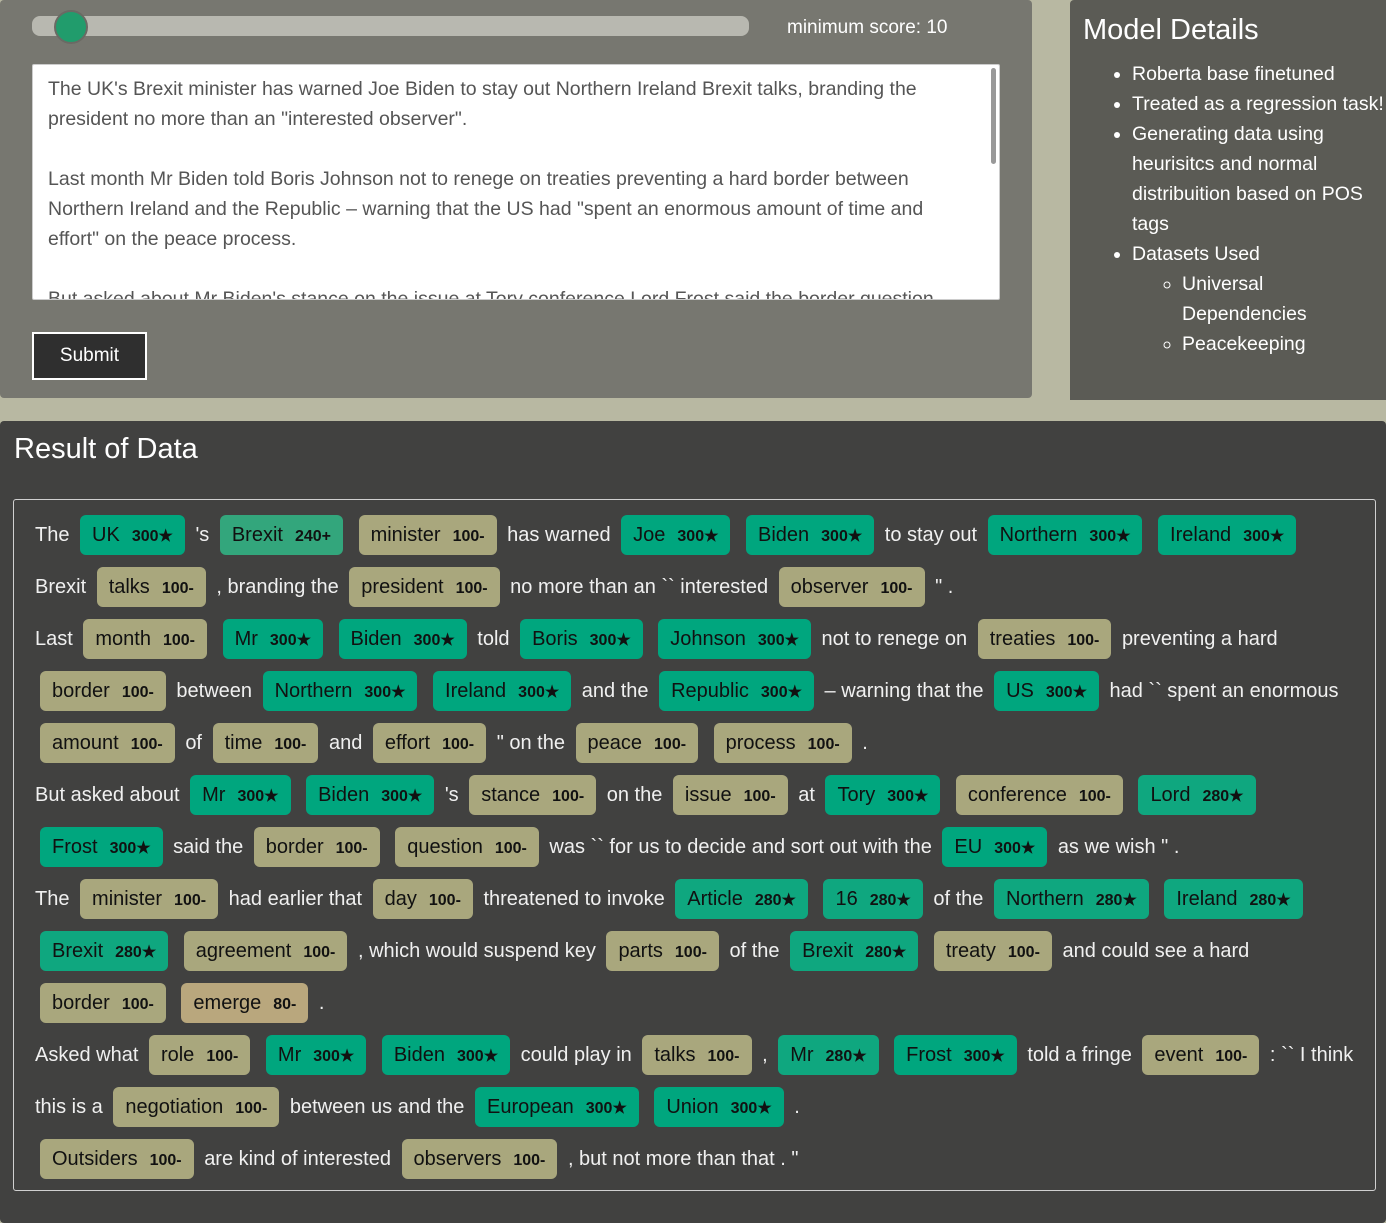  Describe the element at coordinates (856, 795) in the screenshot. I see `token-word: Tory` at that location.